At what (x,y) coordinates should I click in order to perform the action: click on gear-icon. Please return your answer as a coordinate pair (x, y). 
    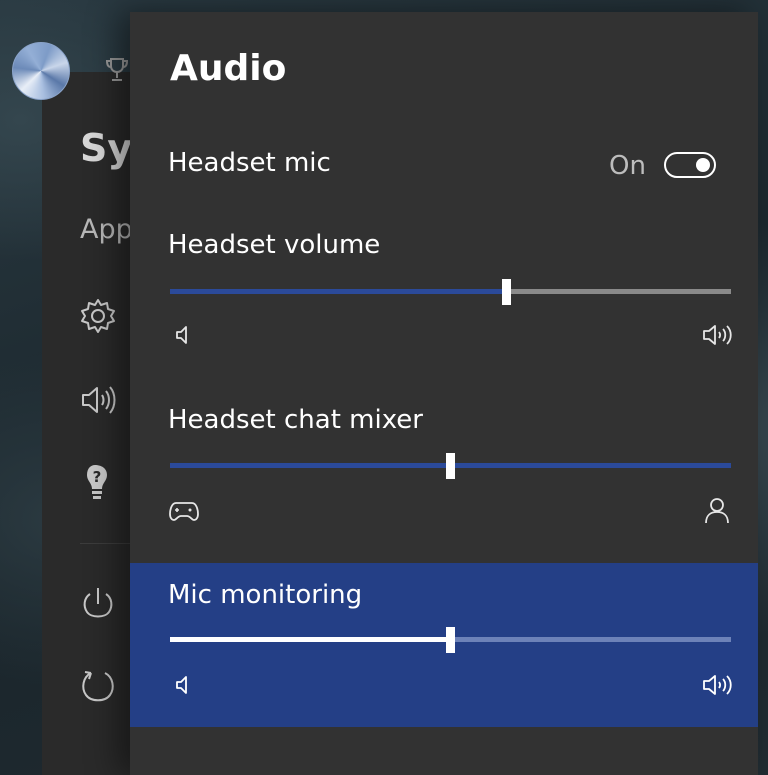
    Looking at the image, I should click on (98, 316).